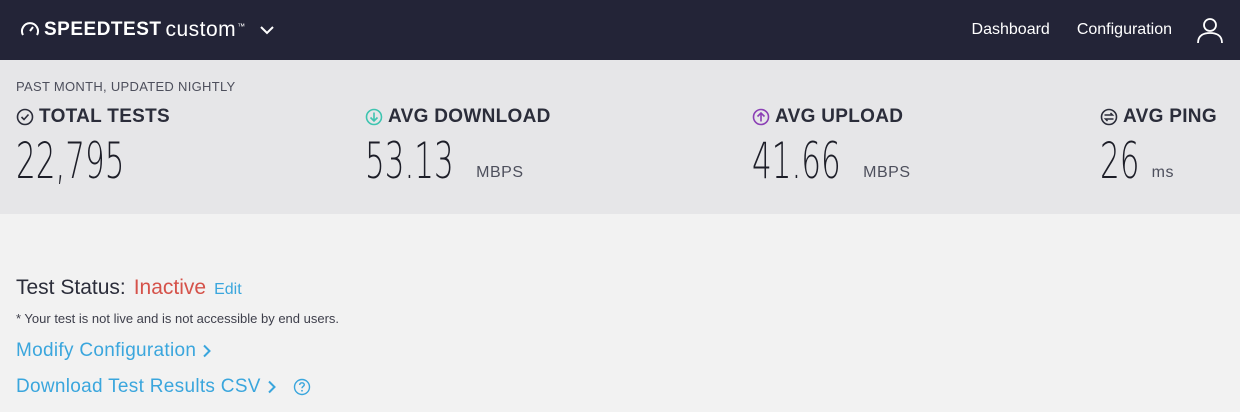 The height and width of the screenshot is (412, 1240). Describe the element at coordinates (1109, 117) in the screenshot. I see `ping-icon` at that location.